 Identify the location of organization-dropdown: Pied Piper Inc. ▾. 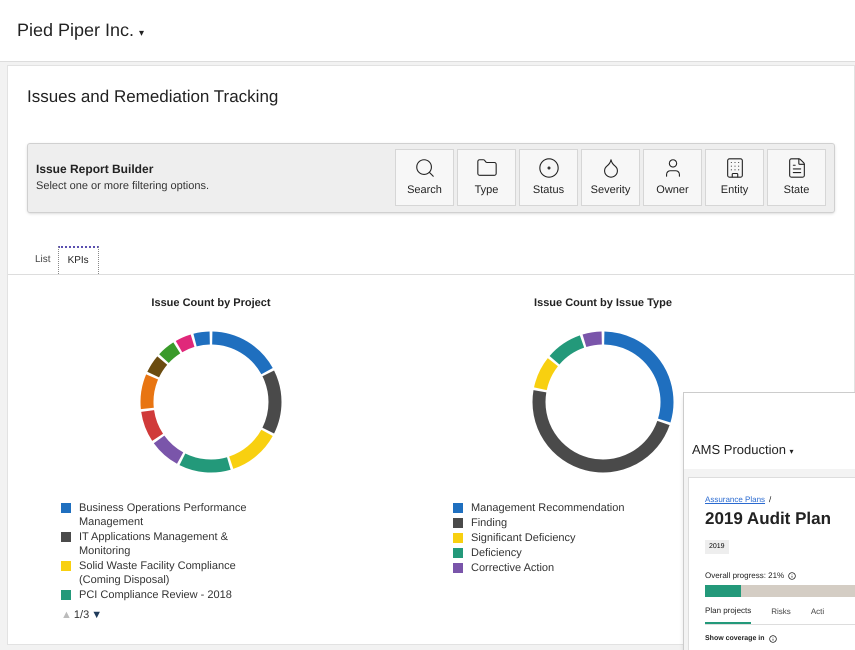
(80, 30).